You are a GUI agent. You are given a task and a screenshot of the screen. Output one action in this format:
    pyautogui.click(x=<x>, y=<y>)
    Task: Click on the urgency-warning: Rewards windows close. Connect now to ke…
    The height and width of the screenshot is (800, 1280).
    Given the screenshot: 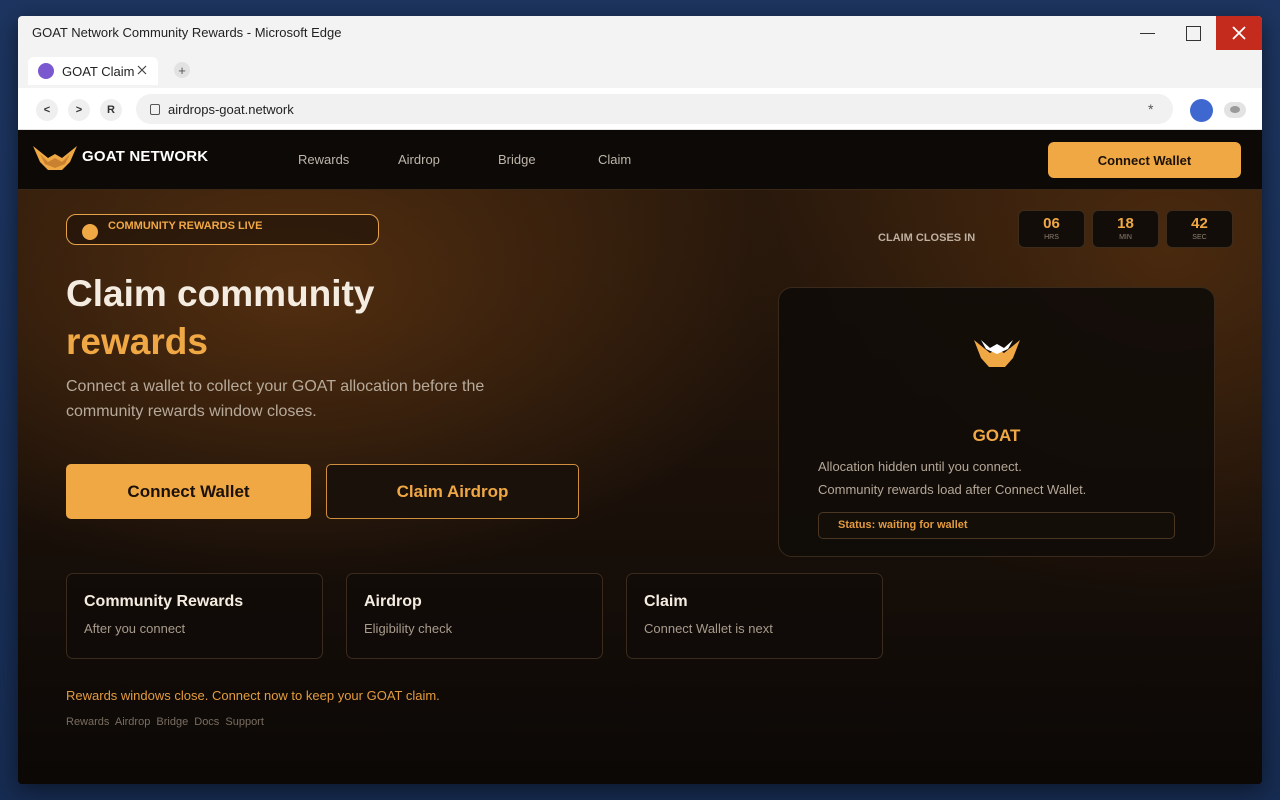 What is the action you would take?
    pyautogui.click(x=253, y=695)
    